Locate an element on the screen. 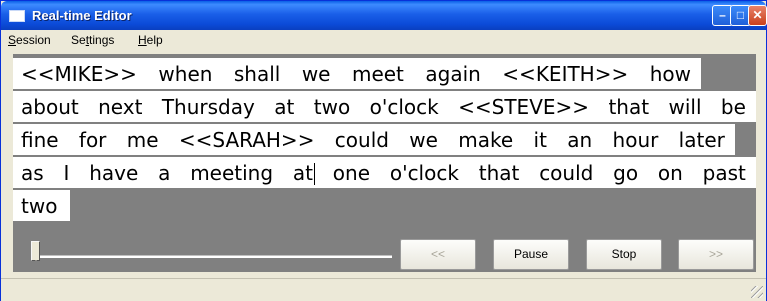 This screenshot has width=767, height=301. transcript-word: <<SARAH>> is located at coordinates (247, 140).